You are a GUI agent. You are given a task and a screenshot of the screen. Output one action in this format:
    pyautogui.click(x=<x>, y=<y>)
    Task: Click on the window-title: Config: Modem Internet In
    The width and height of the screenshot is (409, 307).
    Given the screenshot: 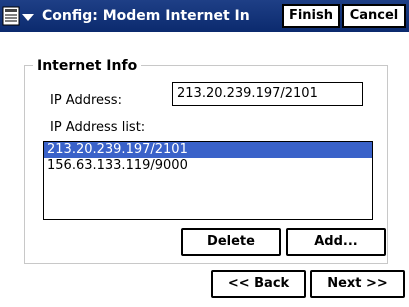 What is the action you would take?
    pyautogui.click(x=146, y=16)
    